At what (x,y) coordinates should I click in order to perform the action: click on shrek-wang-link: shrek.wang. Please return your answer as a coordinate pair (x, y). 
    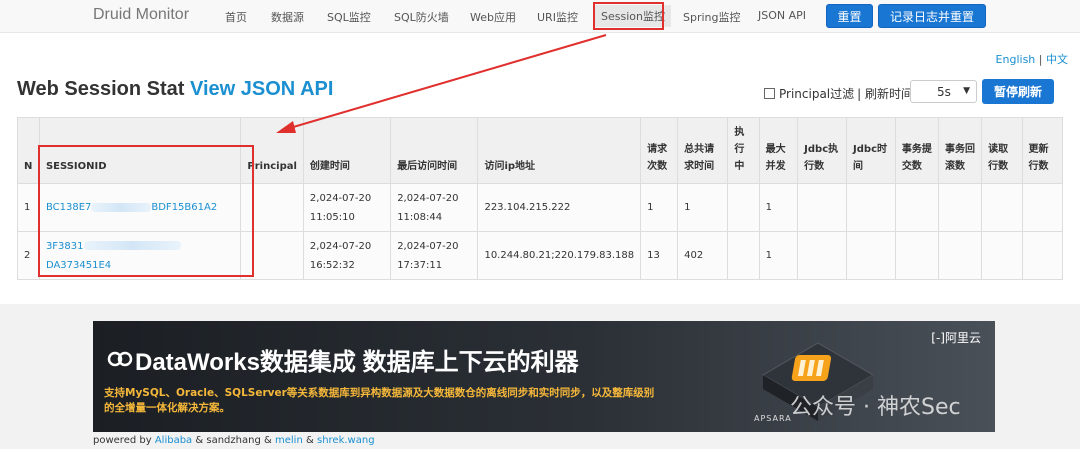
    Looking at the image, I should click on (346, 440).